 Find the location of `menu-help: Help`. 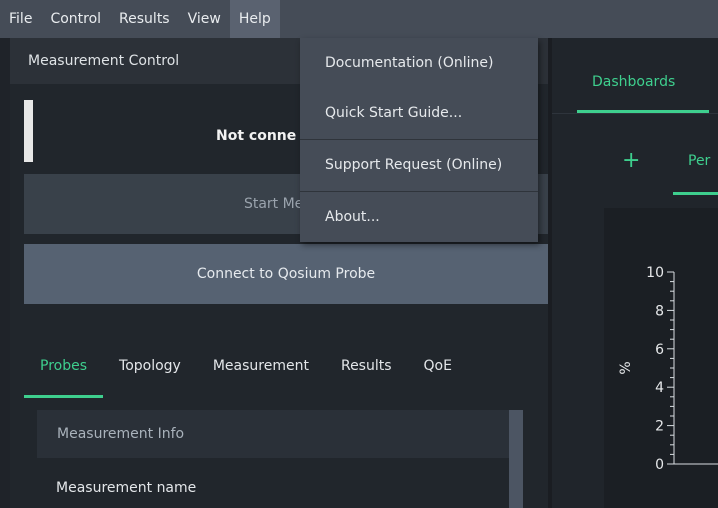

menu-help: Help is located at coordinates (254, 19).